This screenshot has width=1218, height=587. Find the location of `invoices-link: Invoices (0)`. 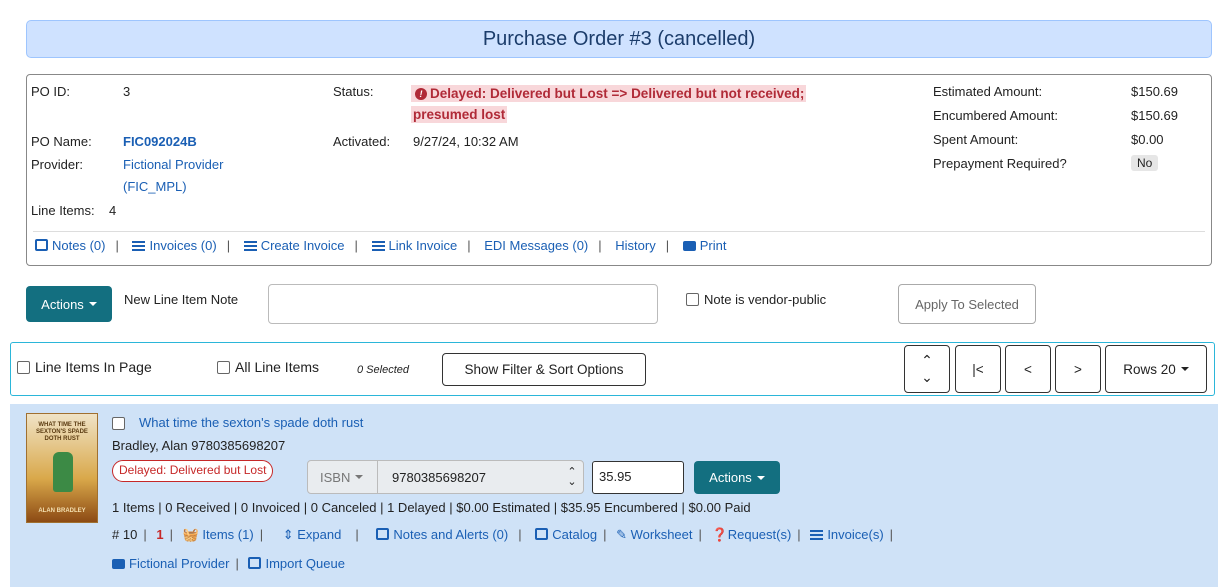

invoices-link: Invoices (0) is located at coordinates (174, 245).